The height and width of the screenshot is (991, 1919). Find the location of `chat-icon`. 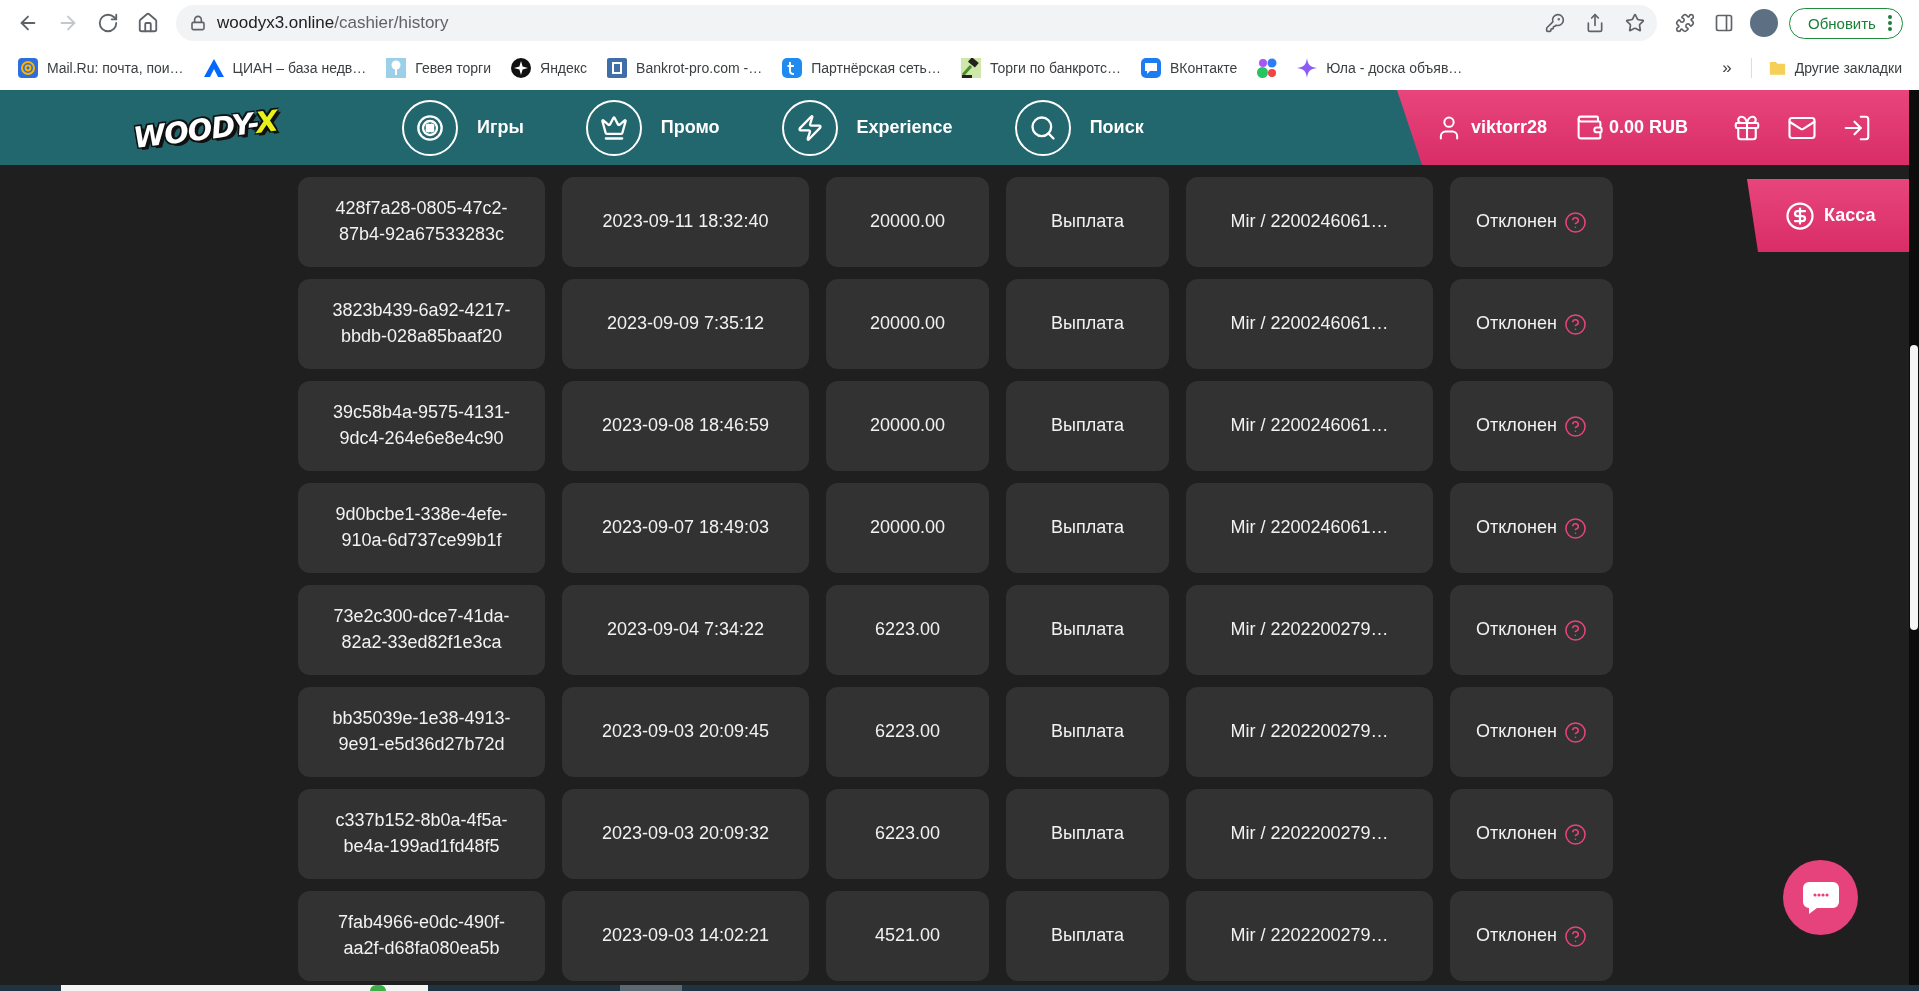

chat-icon is located at coordinates (1820, 897).